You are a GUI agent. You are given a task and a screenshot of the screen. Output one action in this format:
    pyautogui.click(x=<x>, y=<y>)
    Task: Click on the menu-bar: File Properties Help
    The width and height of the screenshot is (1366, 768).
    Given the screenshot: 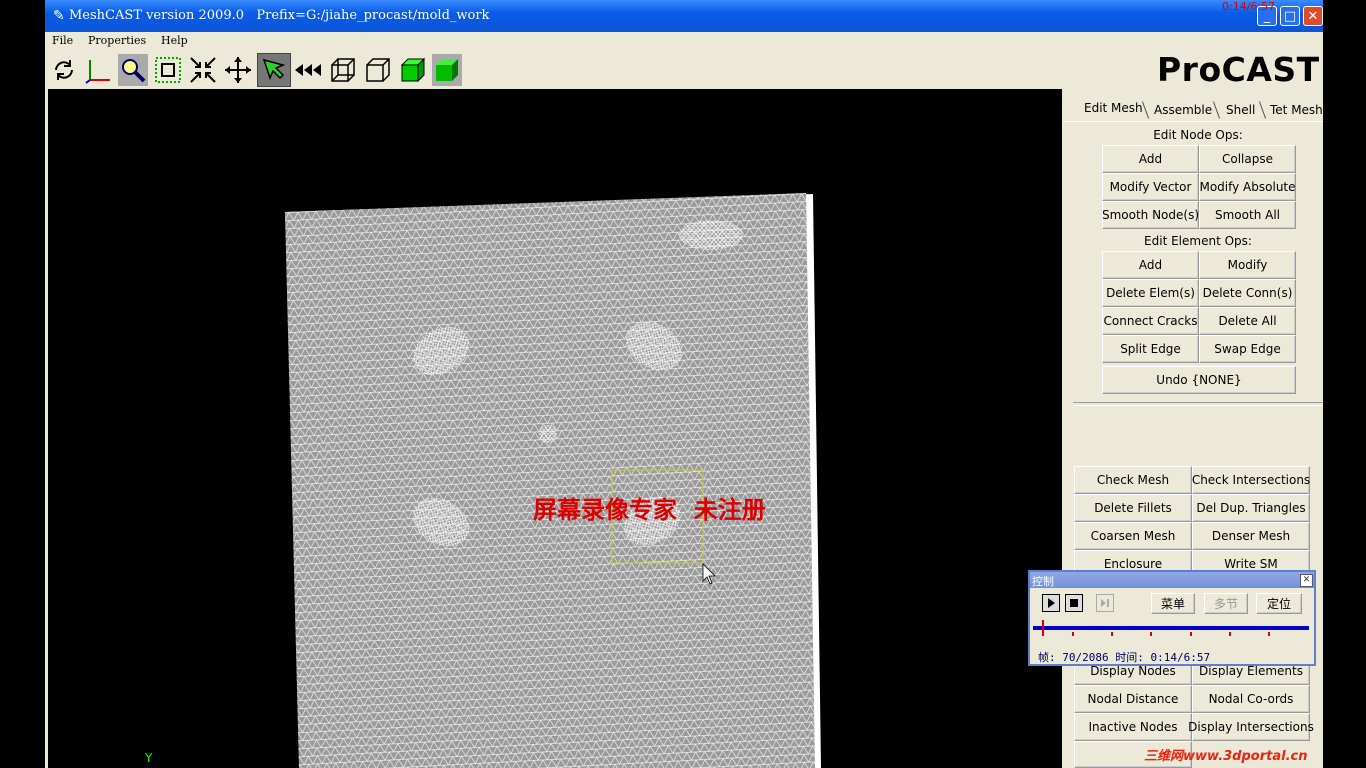 What is the action you would take?
    pyautogui.click(x=684, y=41)
    